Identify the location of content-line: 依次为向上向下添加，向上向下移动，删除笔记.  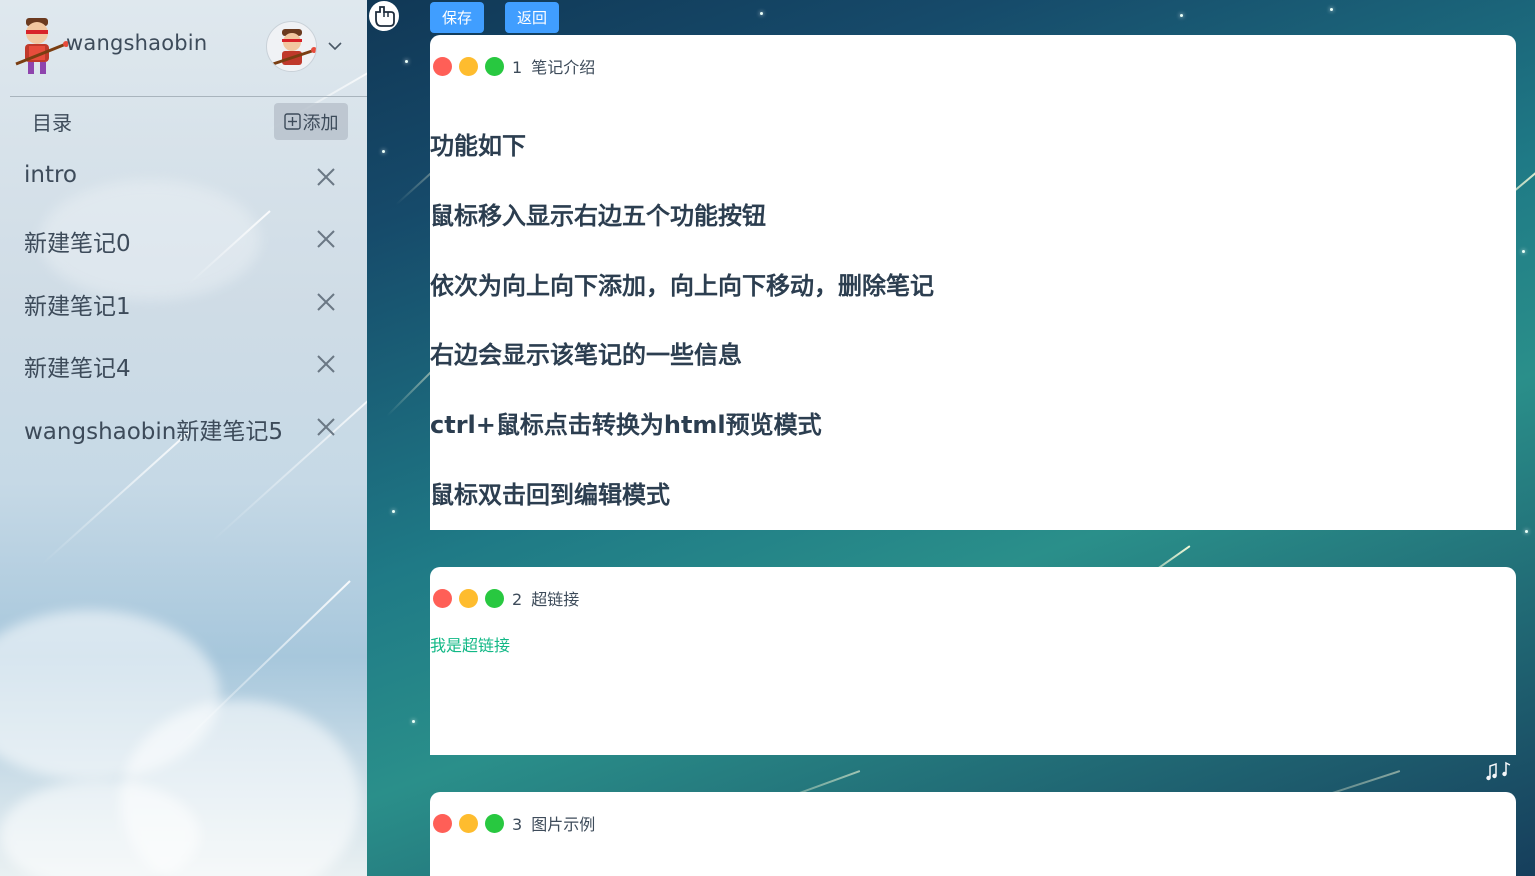
(682, 286).